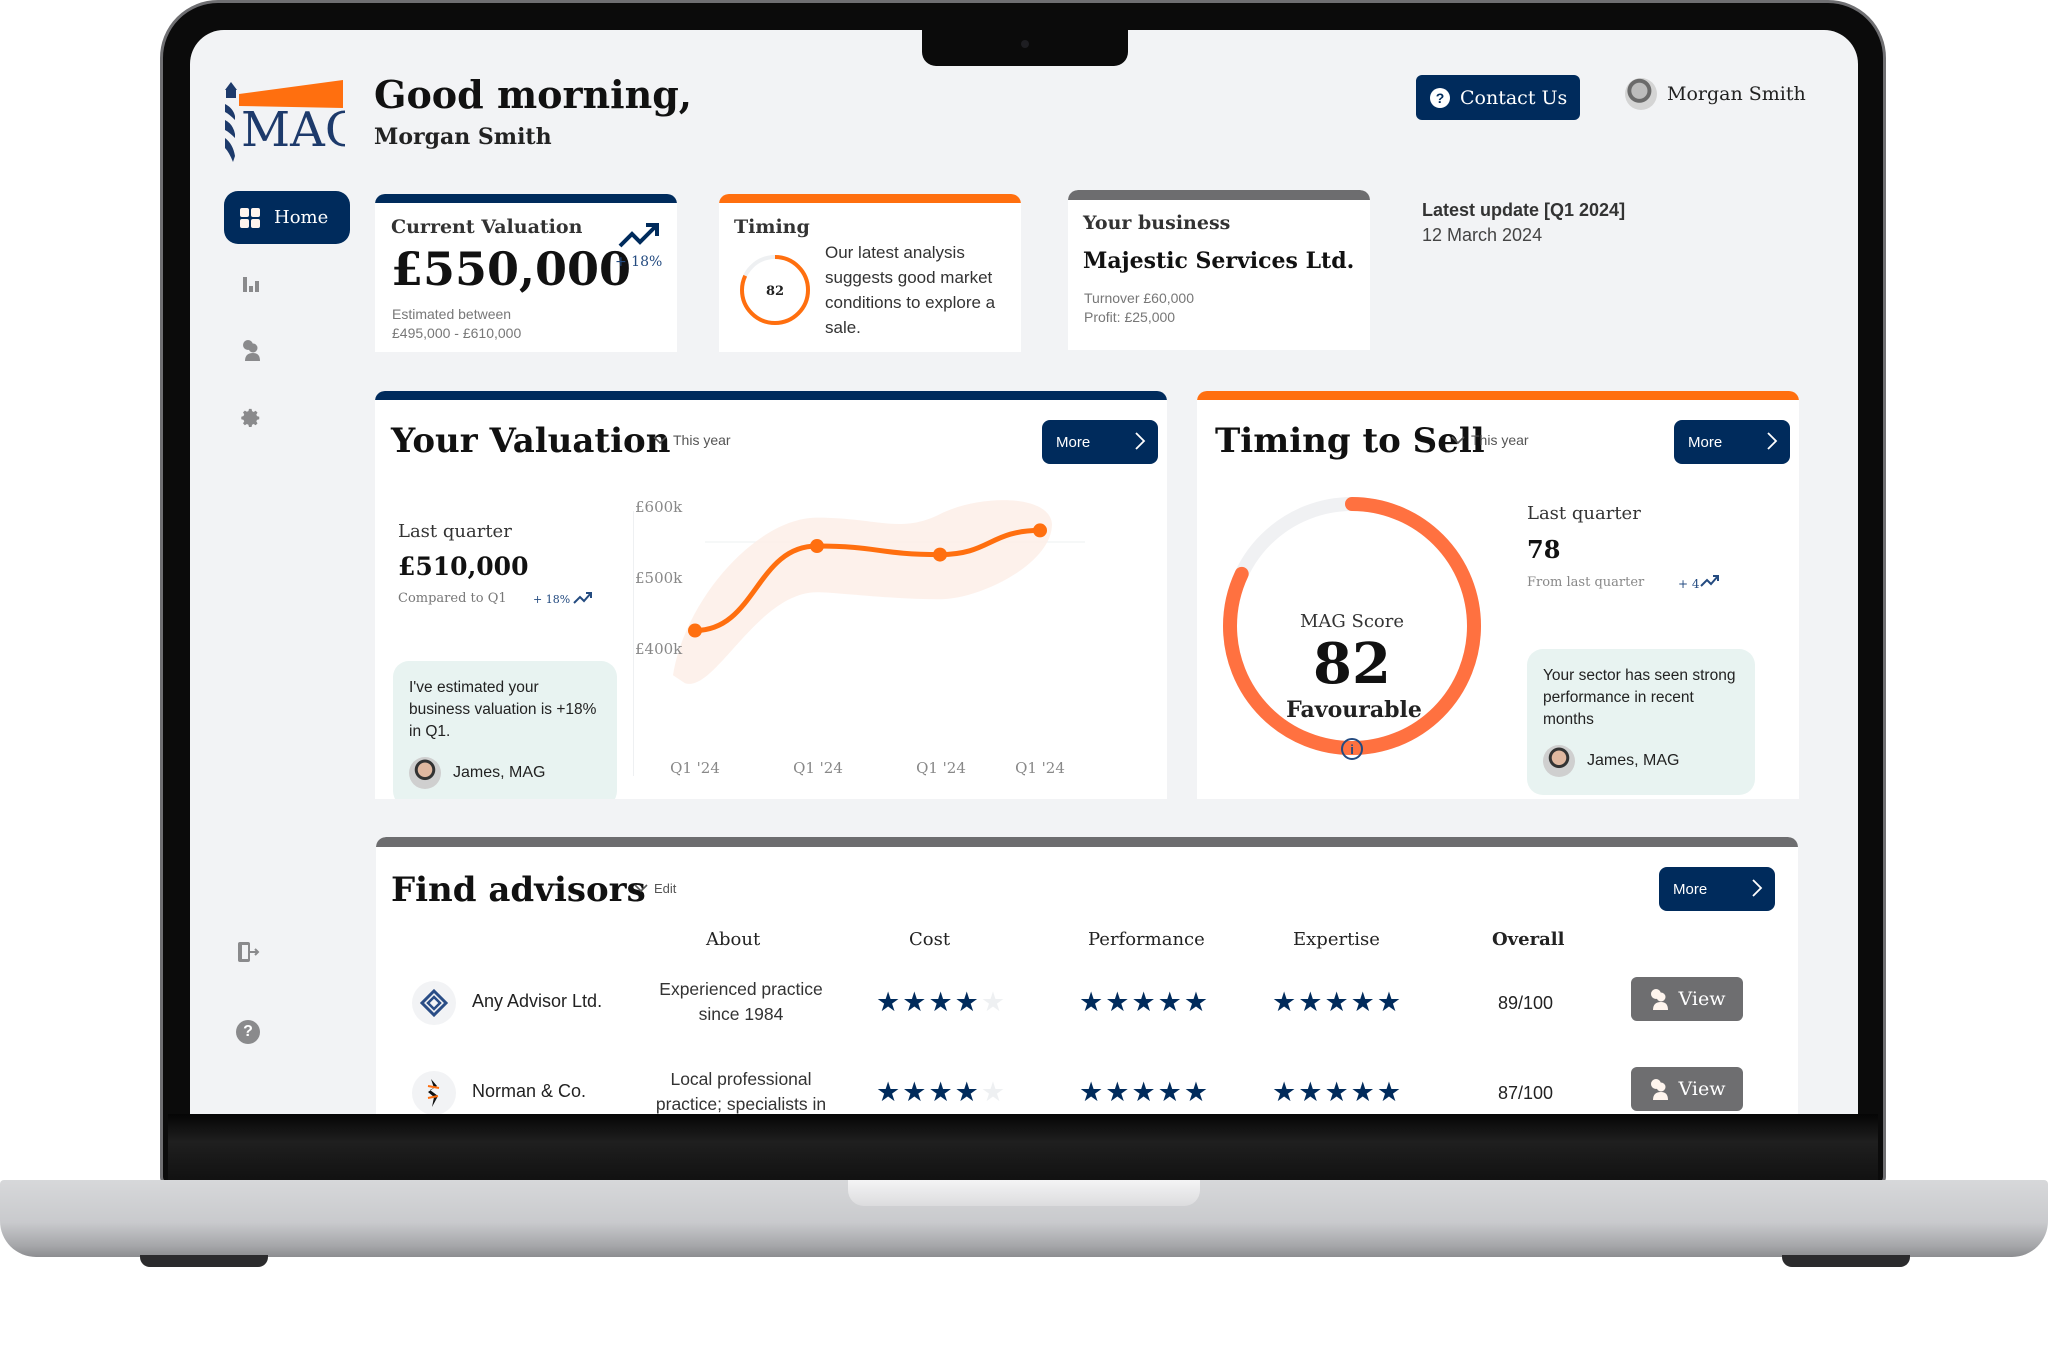  Describe the element at coordinates (533, 94) in the screenshot. I see `greeting-heading: Good morning,` at that location.